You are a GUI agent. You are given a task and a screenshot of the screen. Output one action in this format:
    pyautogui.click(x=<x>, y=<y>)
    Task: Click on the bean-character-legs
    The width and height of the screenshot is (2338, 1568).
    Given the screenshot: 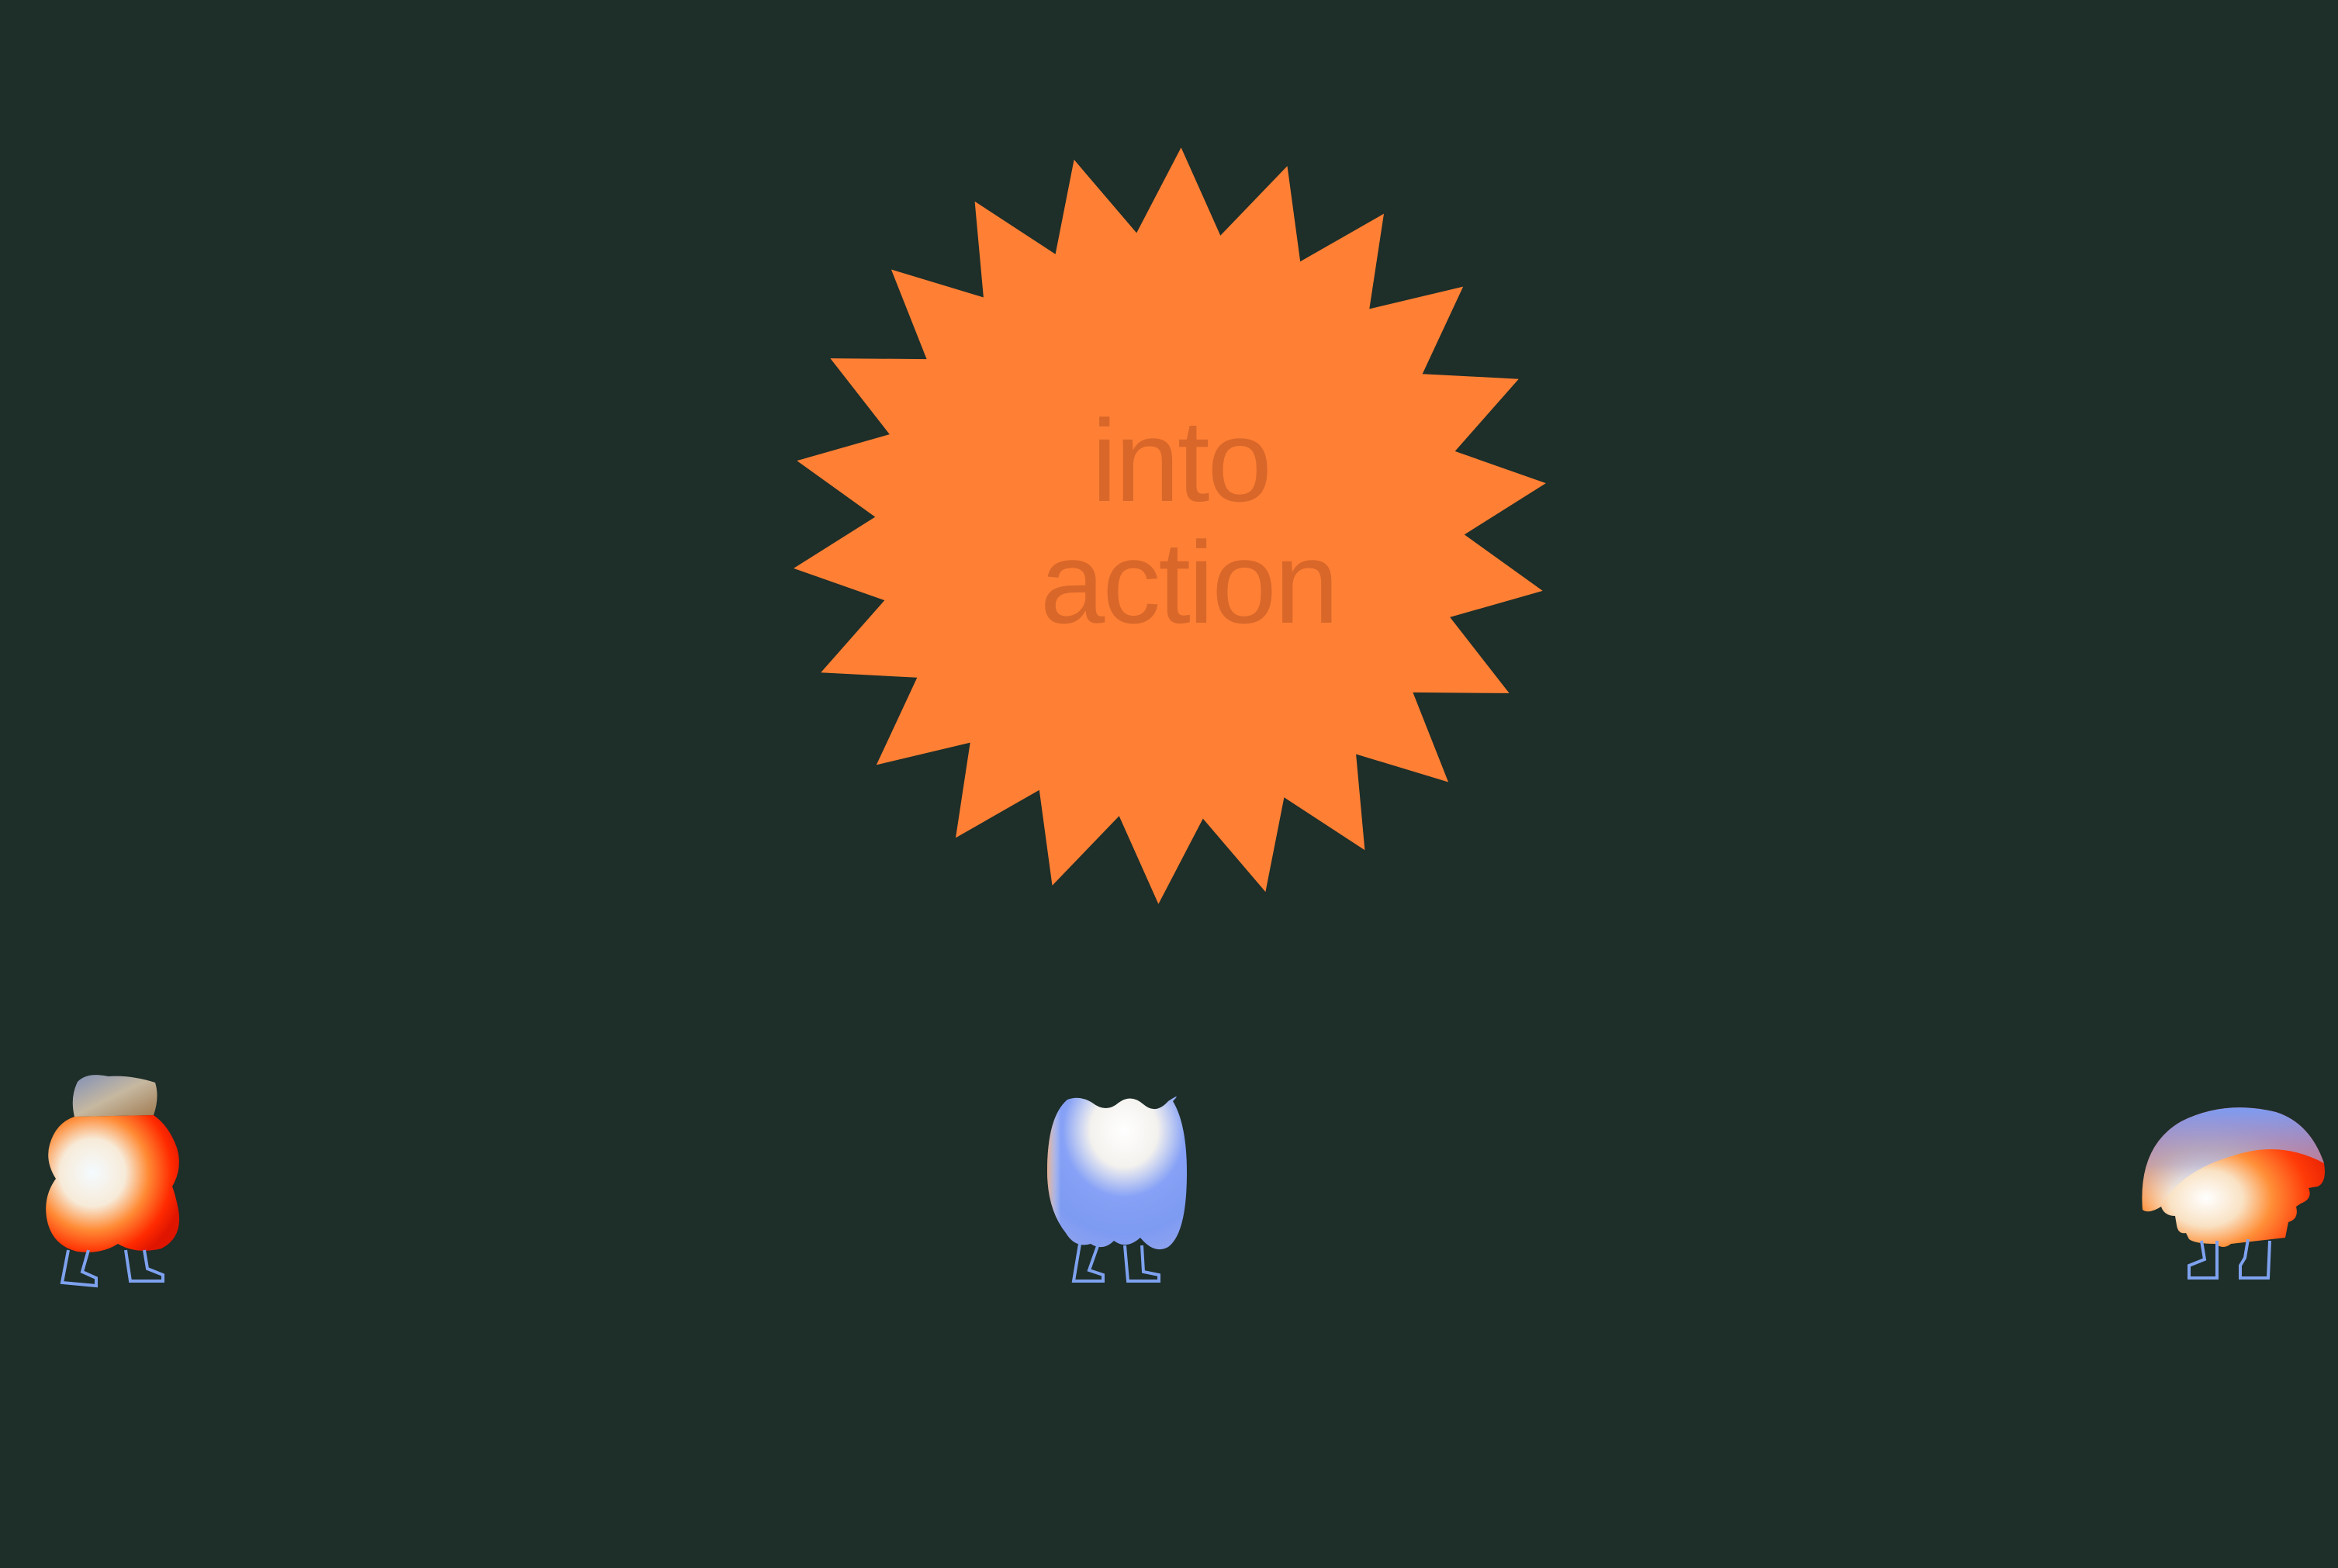 What is the action you would take?
    pyautogui.click(x=1115, y=1263)
    